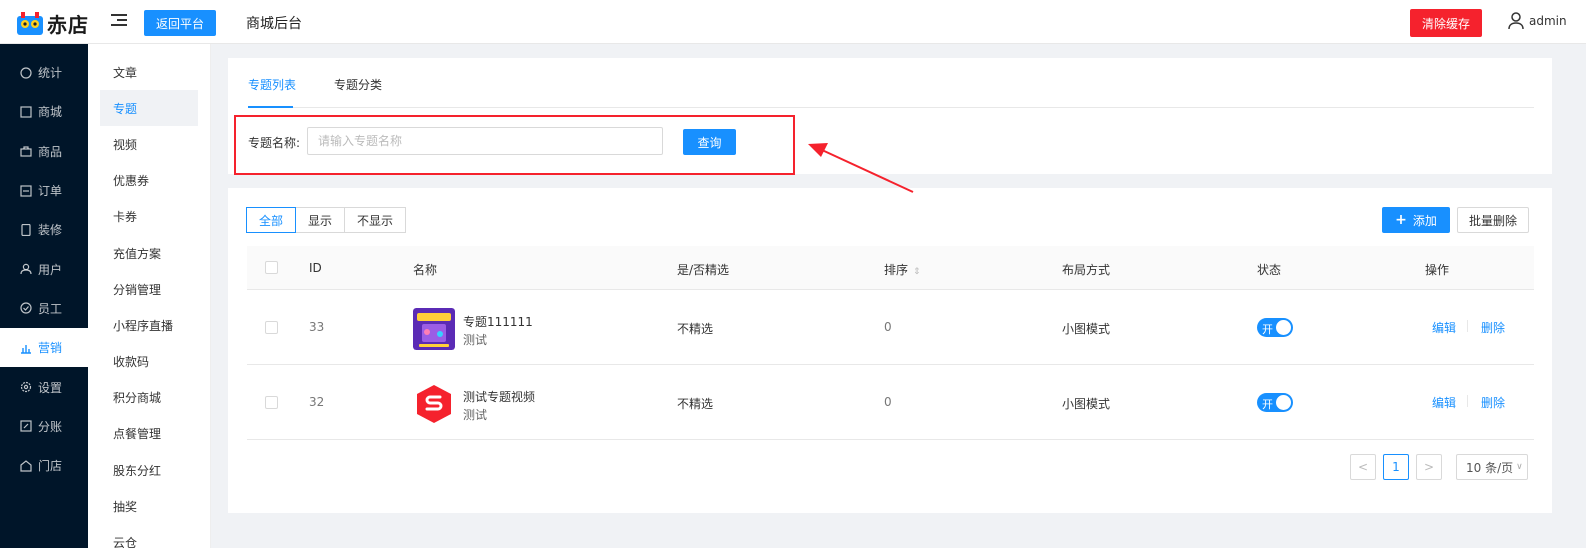 The width and height of the screenshot is (1586, 548). What do you see at coordinates (1086, 270) in the screenshot?
I see `col-layout: 布局方式` at bounding box center [1086, 270].